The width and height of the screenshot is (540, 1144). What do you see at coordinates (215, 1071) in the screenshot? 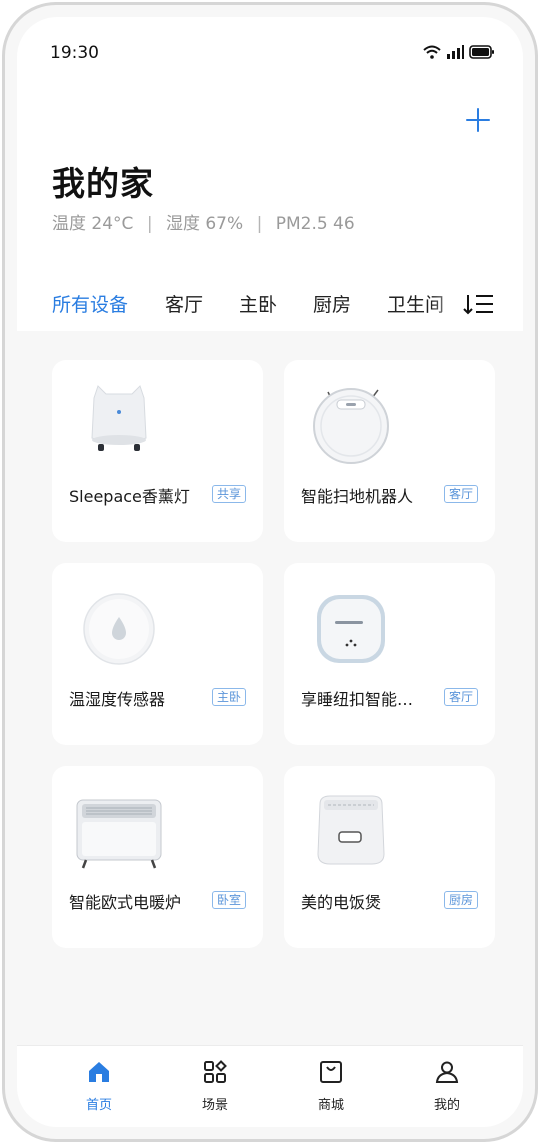
I see `scenes-icon` at bounding box center [215, 1071].